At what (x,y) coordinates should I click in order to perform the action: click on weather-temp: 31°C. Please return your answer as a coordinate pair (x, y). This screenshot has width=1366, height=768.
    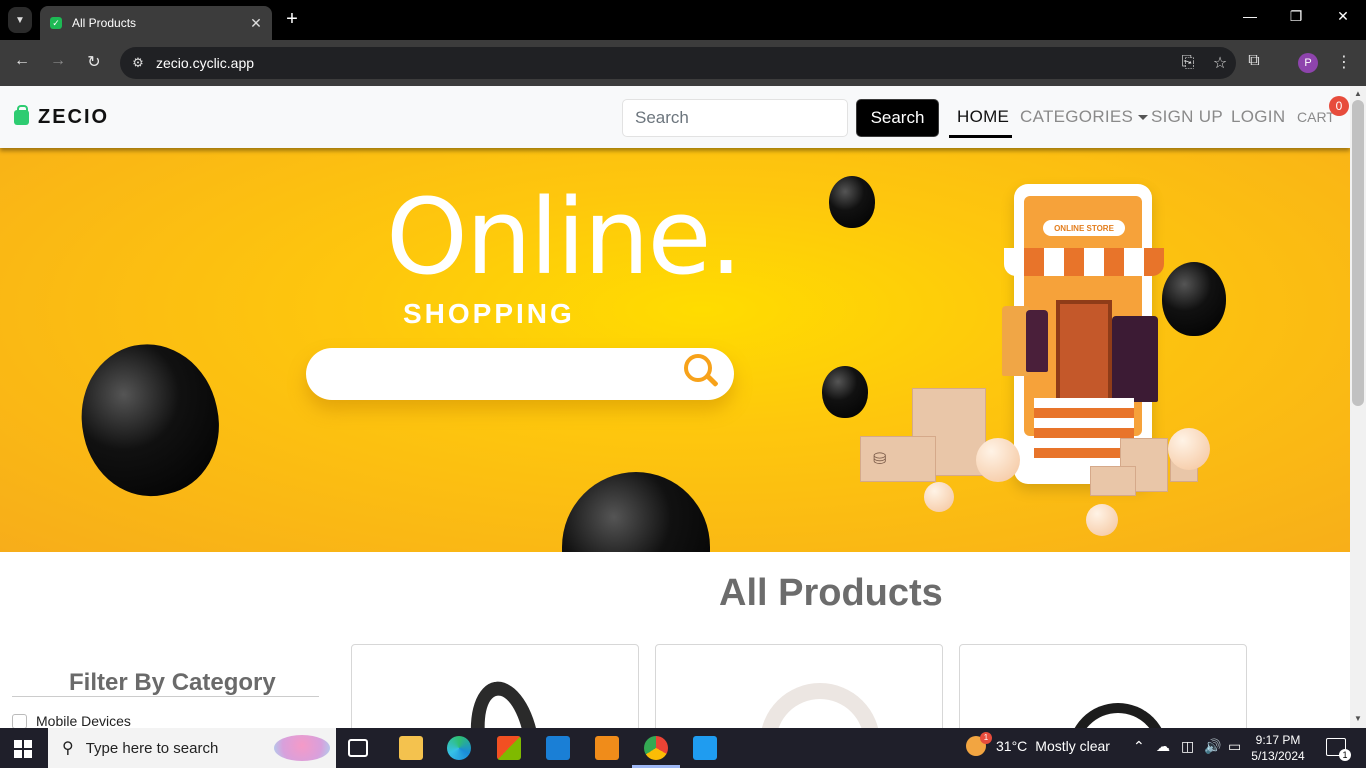
    Looking at the image, I should click on (1012, 746).